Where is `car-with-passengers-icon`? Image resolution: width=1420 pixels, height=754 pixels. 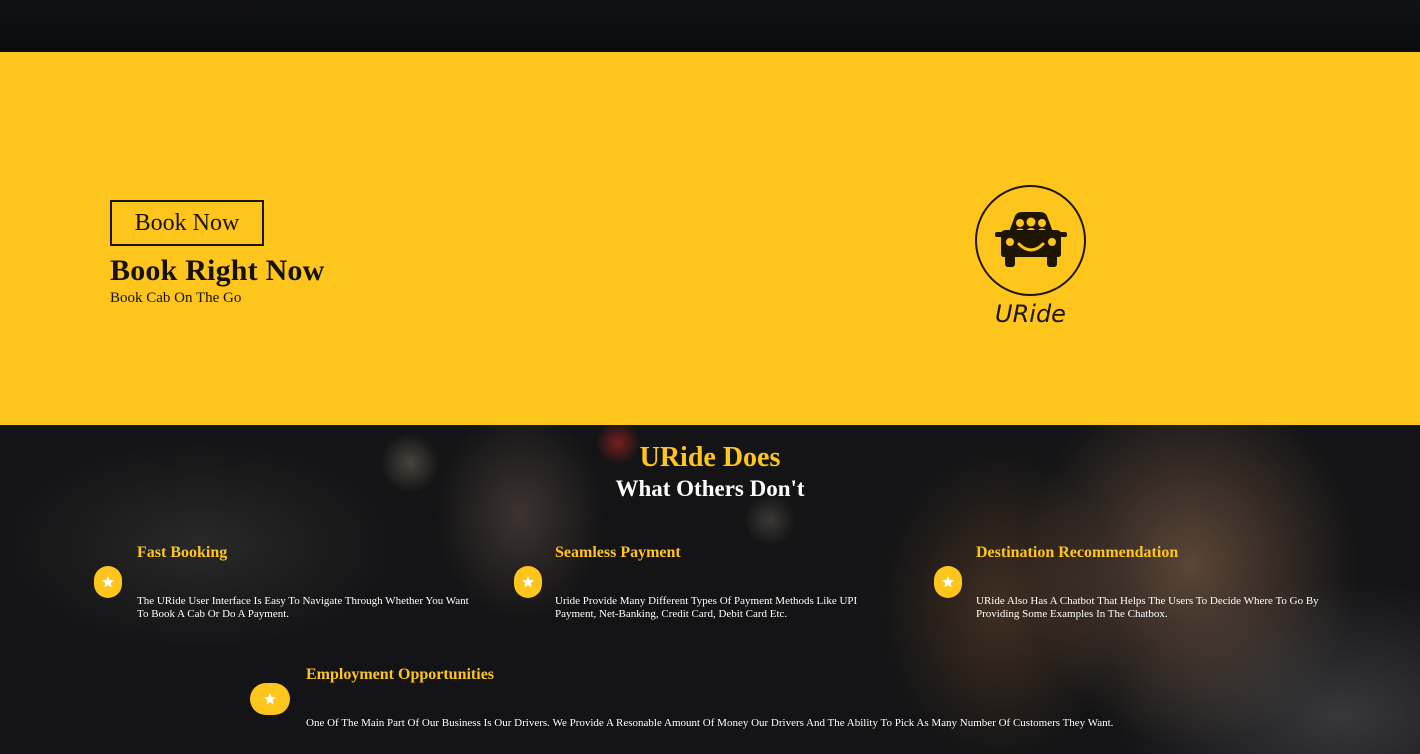
car-with-passengers-icon is located at coordinates (1030, 239).